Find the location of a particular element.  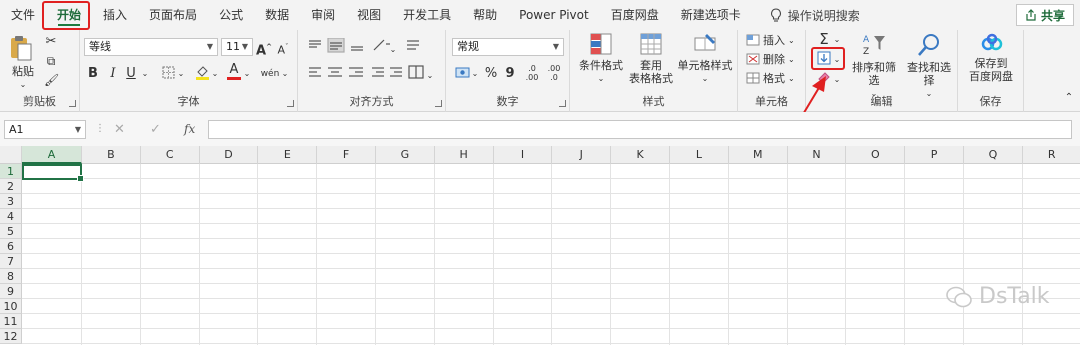

active-cell-a1 is located at coordinates (53, 173).